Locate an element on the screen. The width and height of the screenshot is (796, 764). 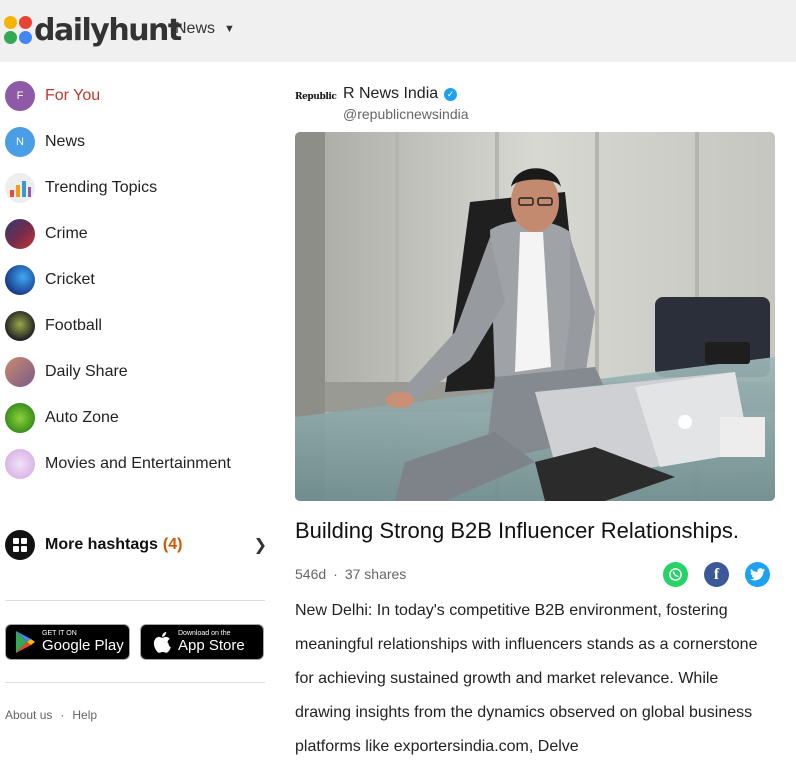
letter-avatar-icon: N is located at coordinates (20, 142).